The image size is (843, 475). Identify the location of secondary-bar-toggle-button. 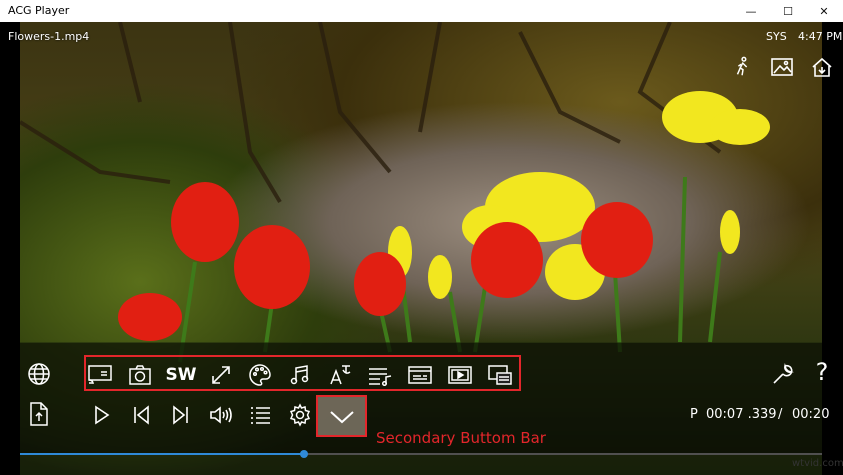
(341, 416).